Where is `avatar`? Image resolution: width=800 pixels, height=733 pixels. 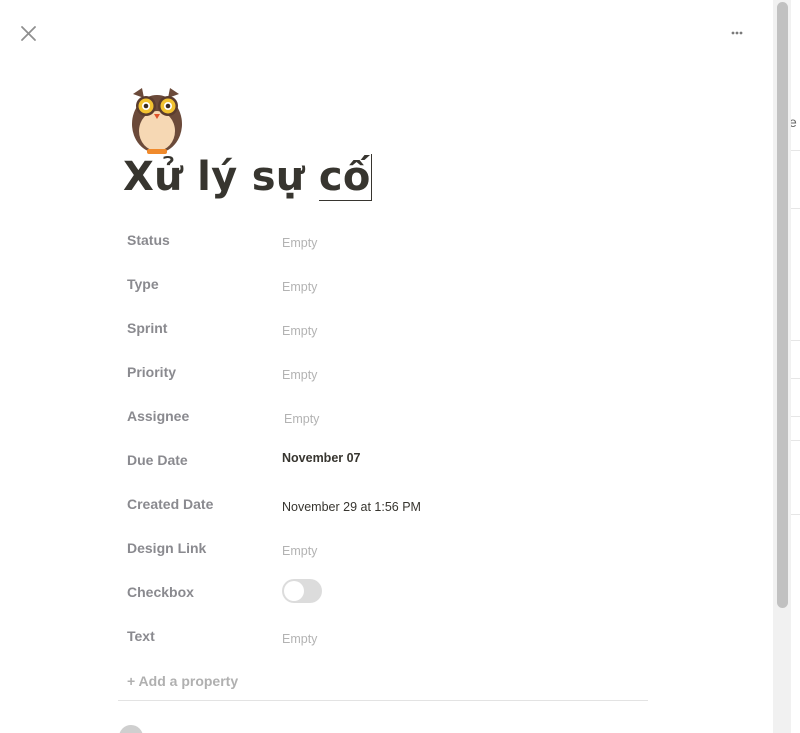 avatar is located at coordinates (131, 729).